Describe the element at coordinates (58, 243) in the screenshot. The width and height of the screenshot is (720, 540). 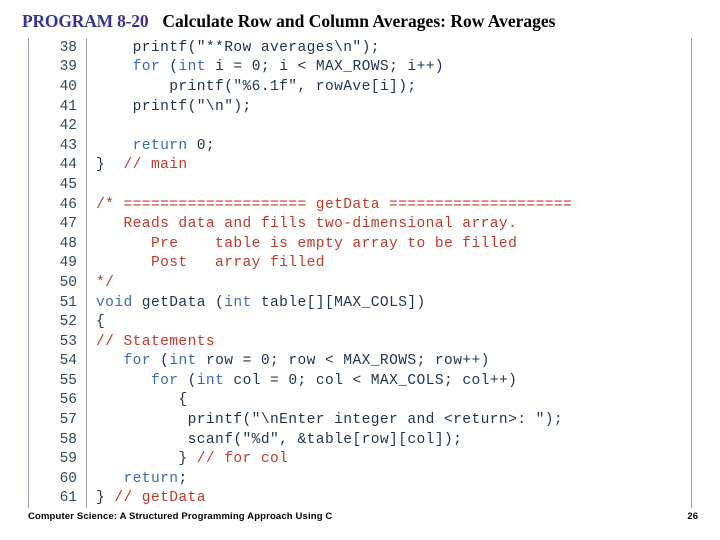
I see `line-number: 48` at that location.